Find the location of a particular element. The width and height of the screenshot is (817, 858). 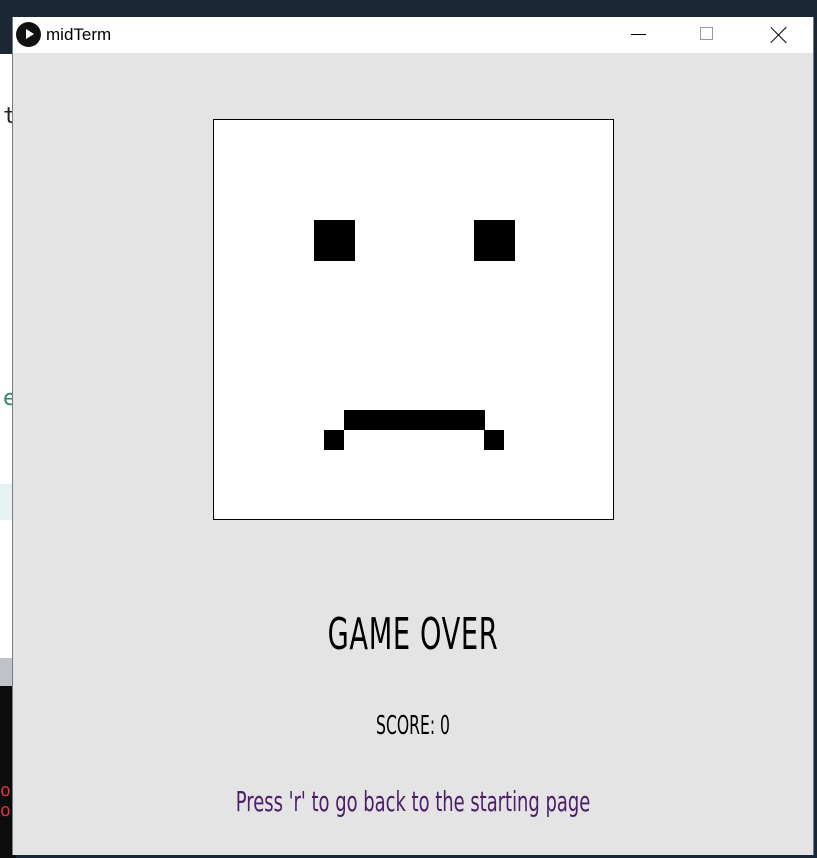

mouth-line is located at coordinates (414, 420).